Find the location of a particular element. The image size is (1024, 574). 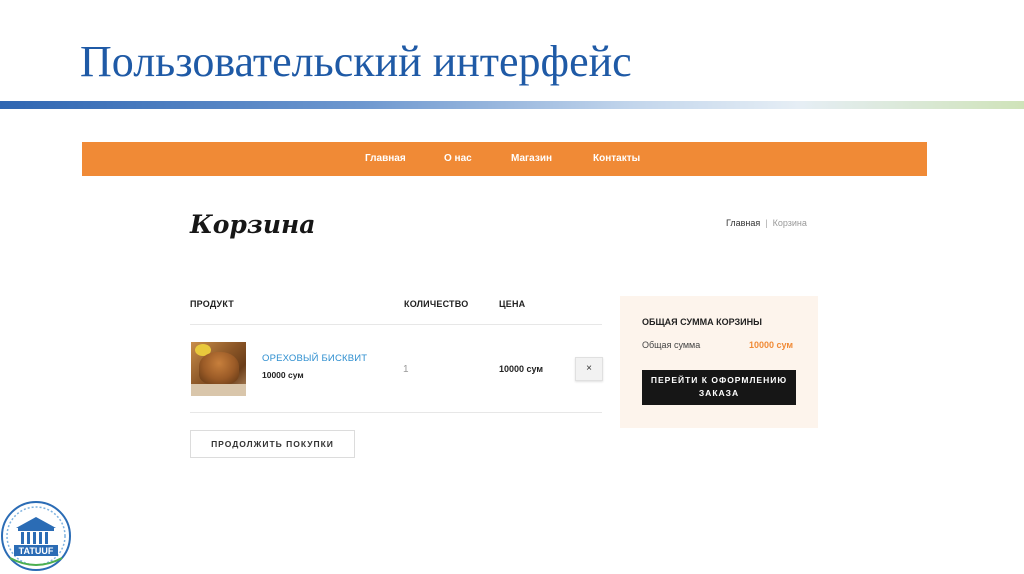

nav-item-home: Главная is located at coordinates (385, 159).